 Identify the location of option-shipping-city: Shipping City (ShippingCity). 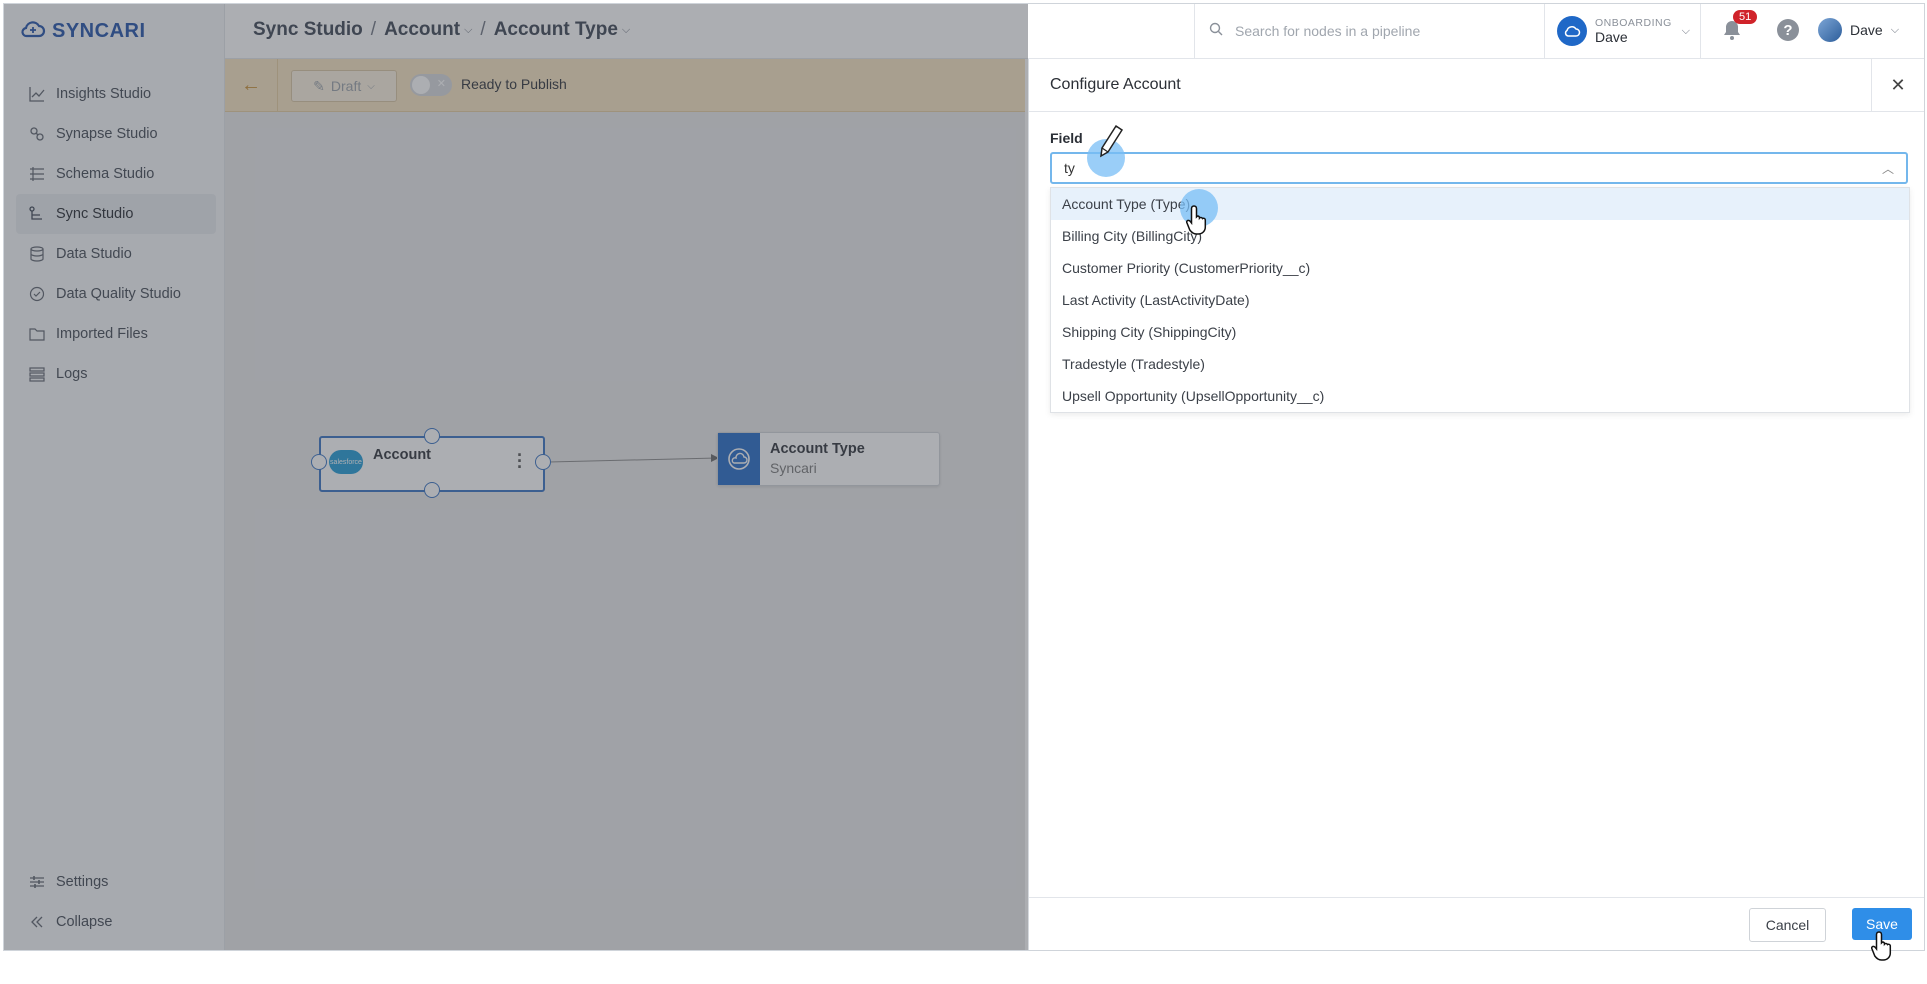
(1480, 332).